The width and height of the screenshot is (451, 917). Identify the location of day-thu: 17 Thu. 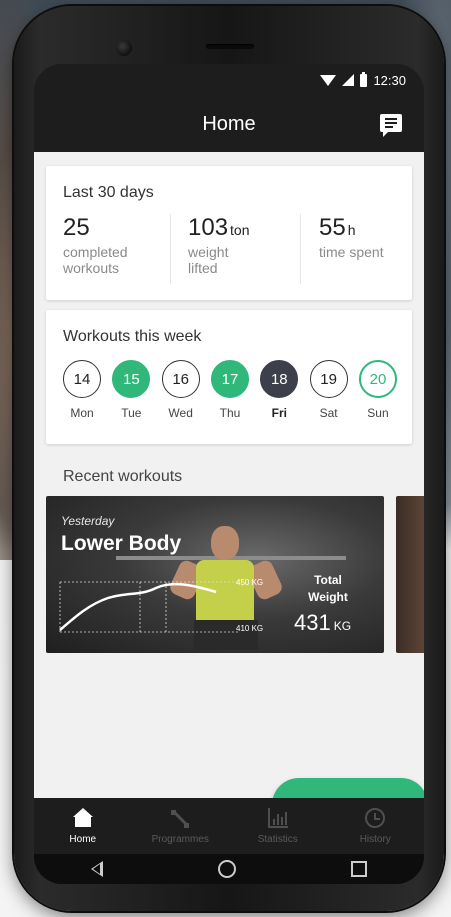
(230, 390).